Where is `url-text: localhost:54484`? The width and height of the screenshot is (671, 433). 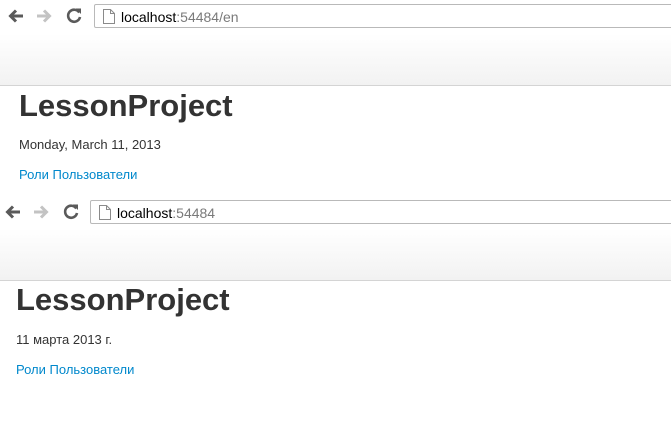
url-text: localhost:54484 is located at coordinates (166, 213).